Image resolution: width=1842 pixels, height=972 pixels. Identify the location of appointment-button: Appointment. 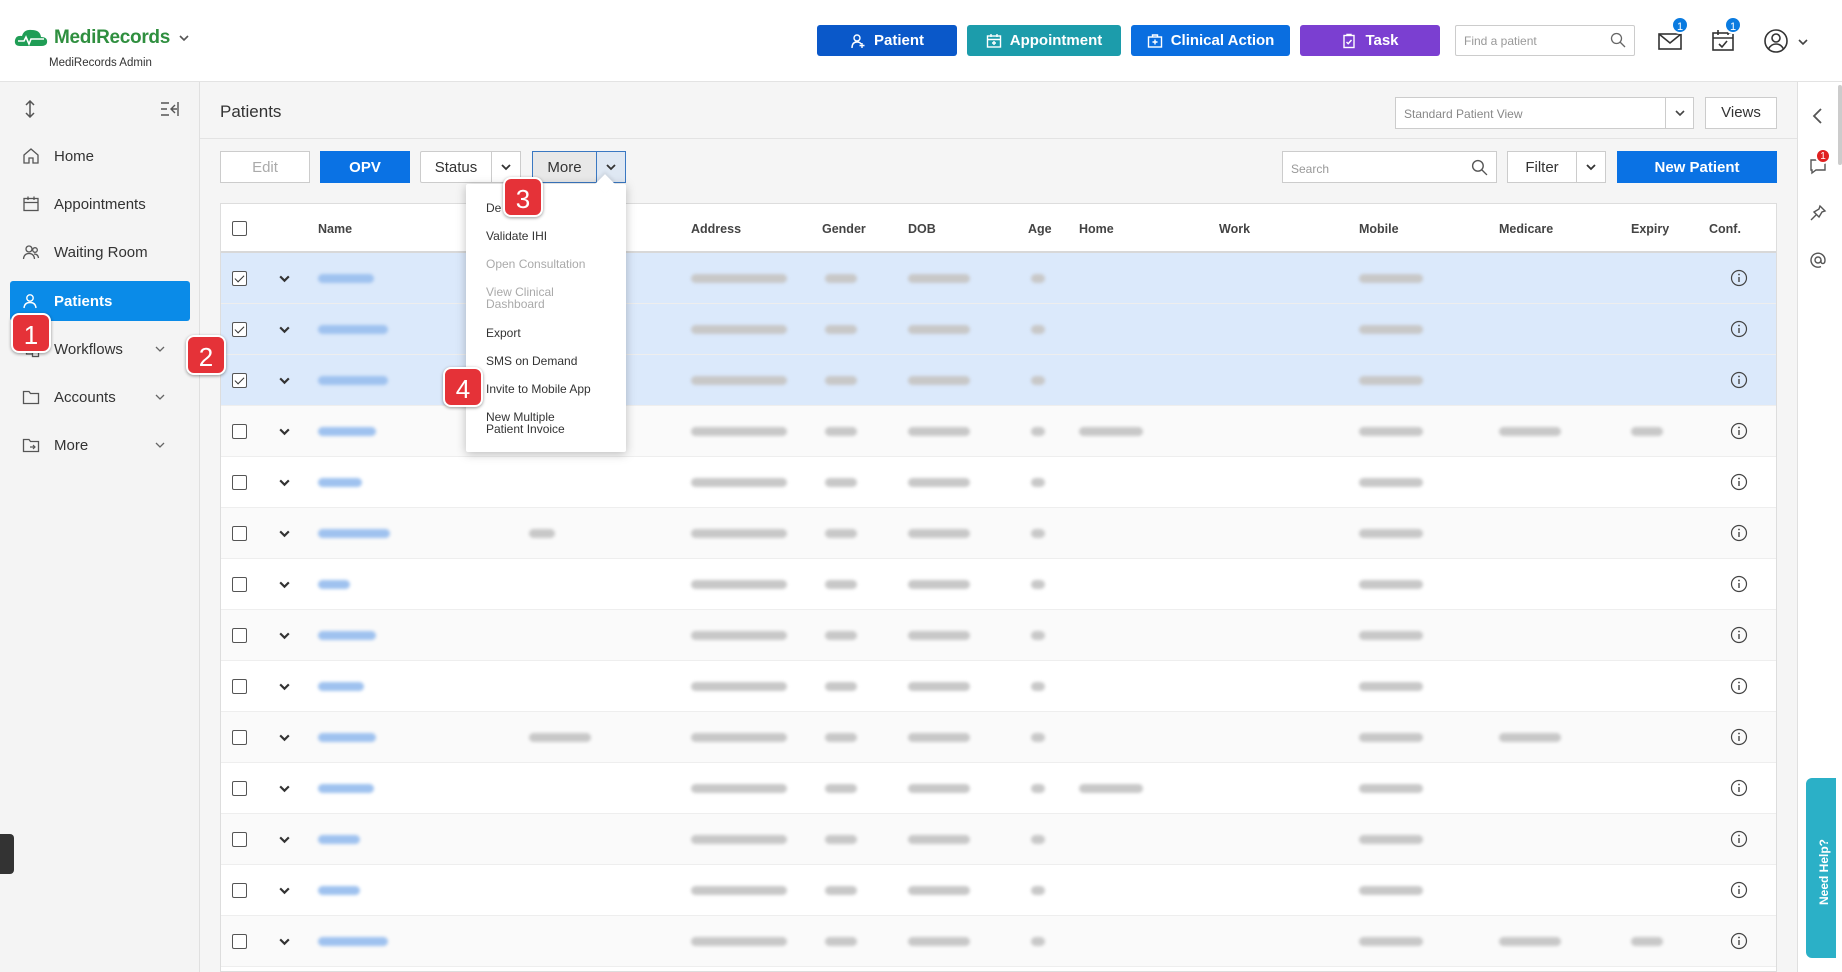
(1044, 40).